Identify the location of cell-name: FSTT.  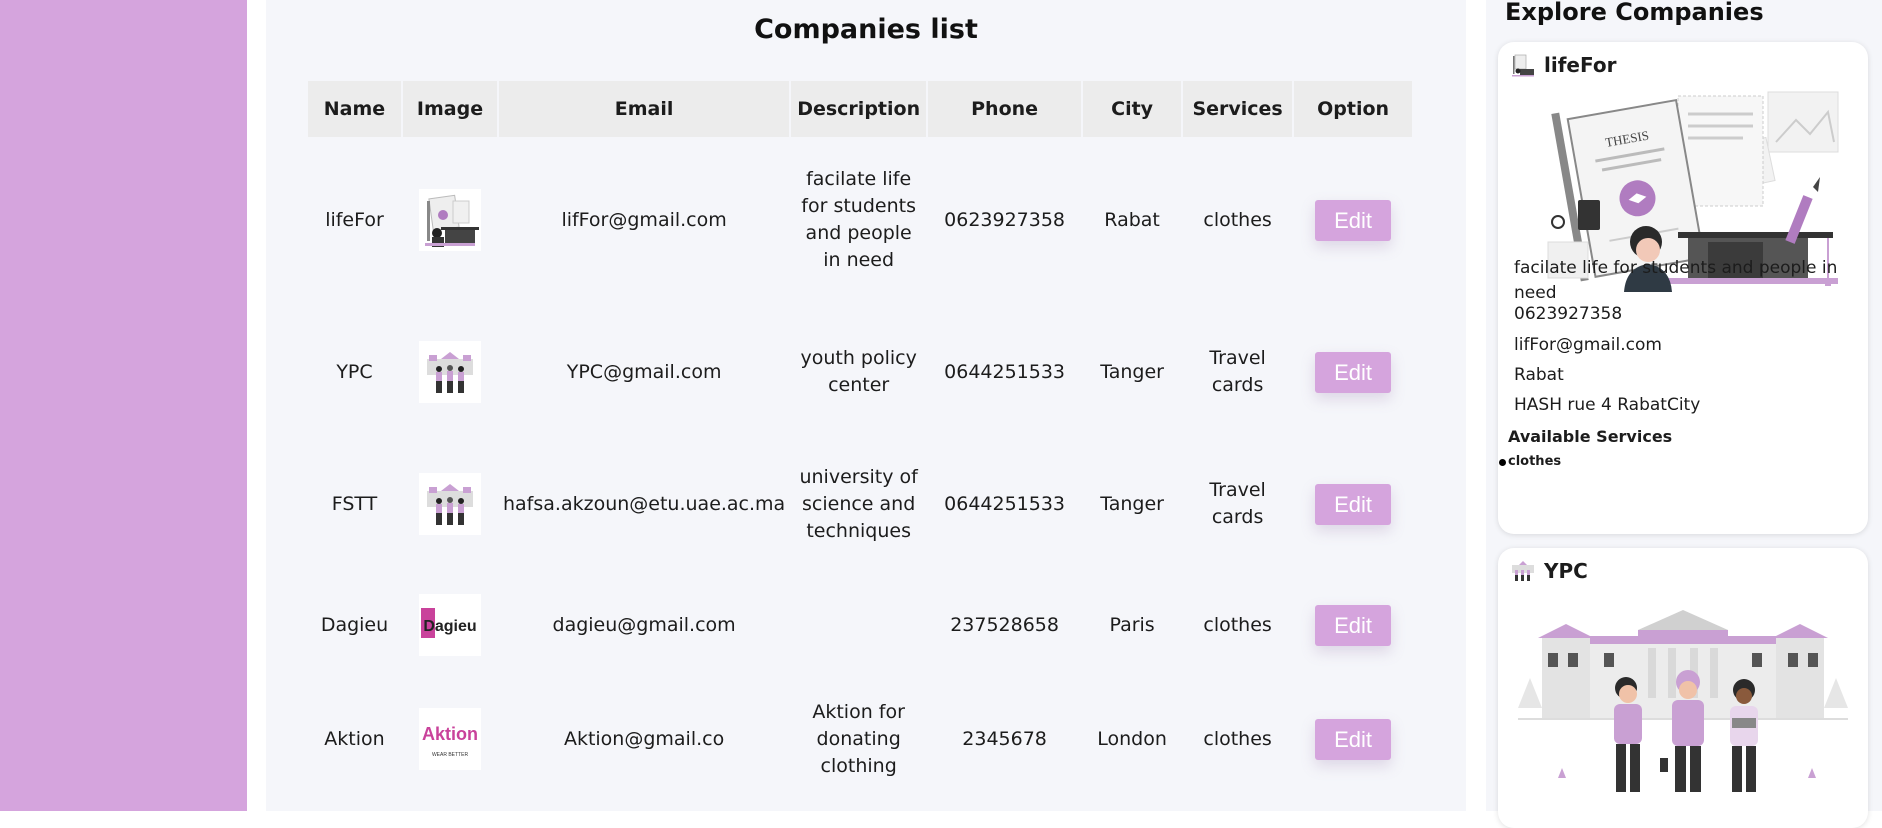
(354, 503).